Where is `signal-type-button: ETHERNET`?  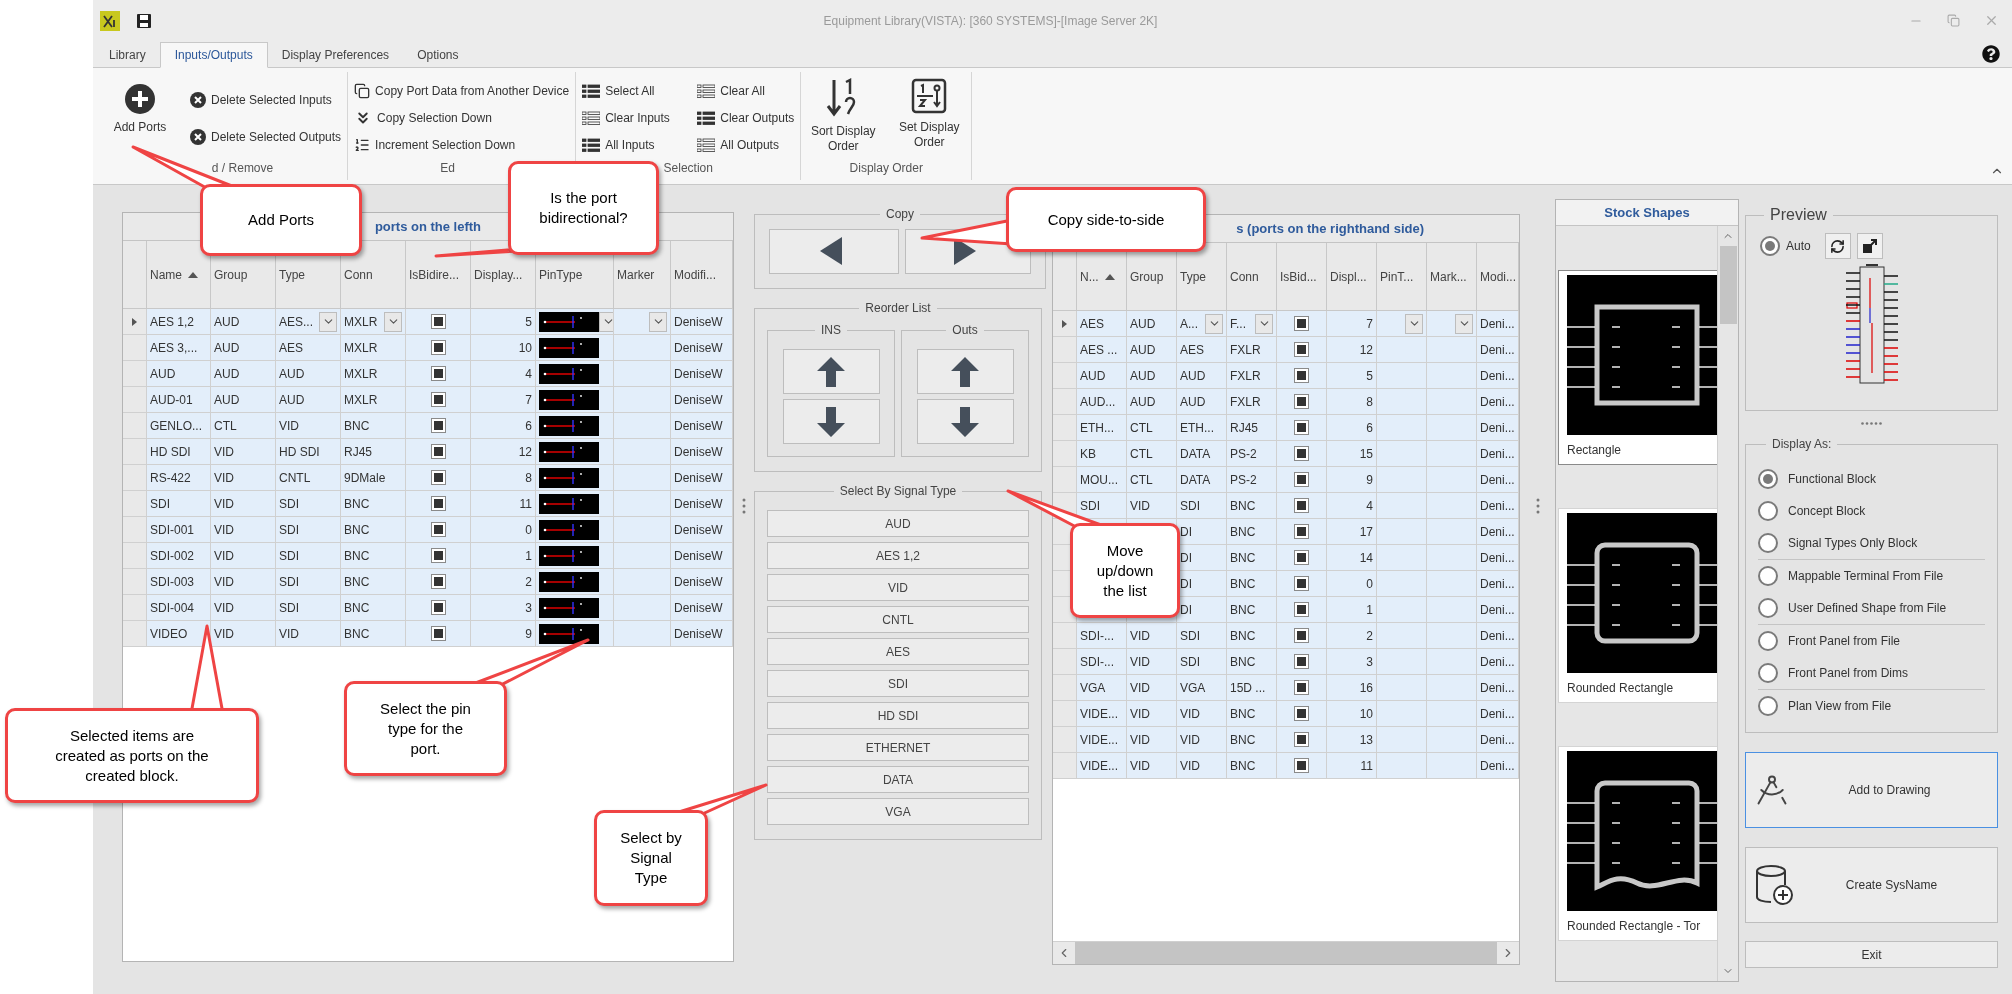 signal-type-button: ETHERNET is located at coordinates (898, 747).